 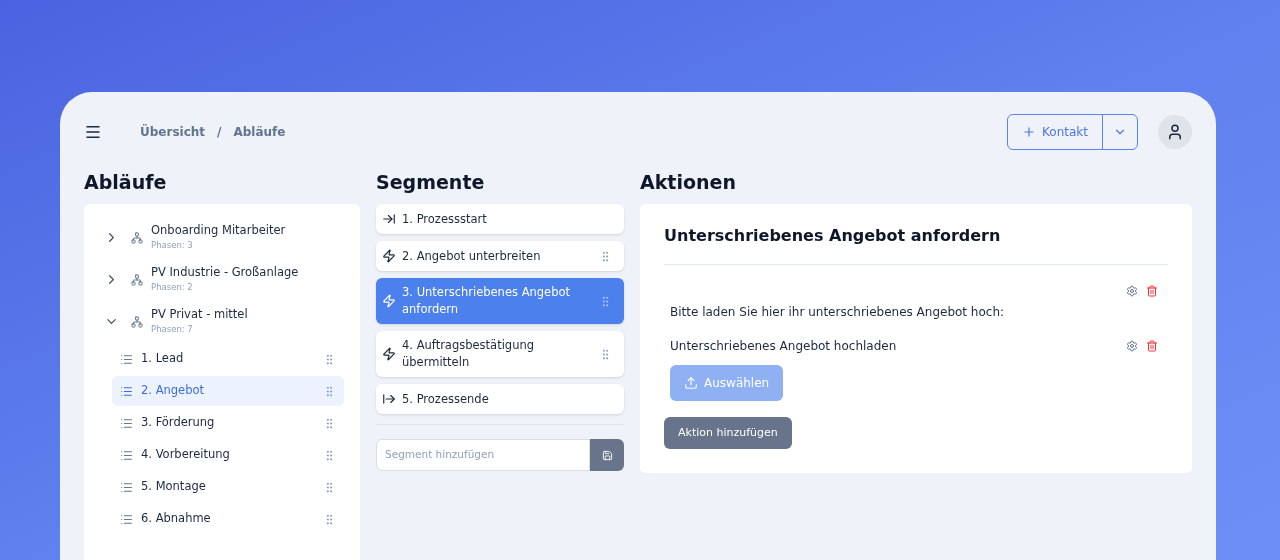 What do you see at coordinates (728, 433) in the screenshot?
I see `add-action-button: Aktion hinzufügen` at bounding box center [728, 433].